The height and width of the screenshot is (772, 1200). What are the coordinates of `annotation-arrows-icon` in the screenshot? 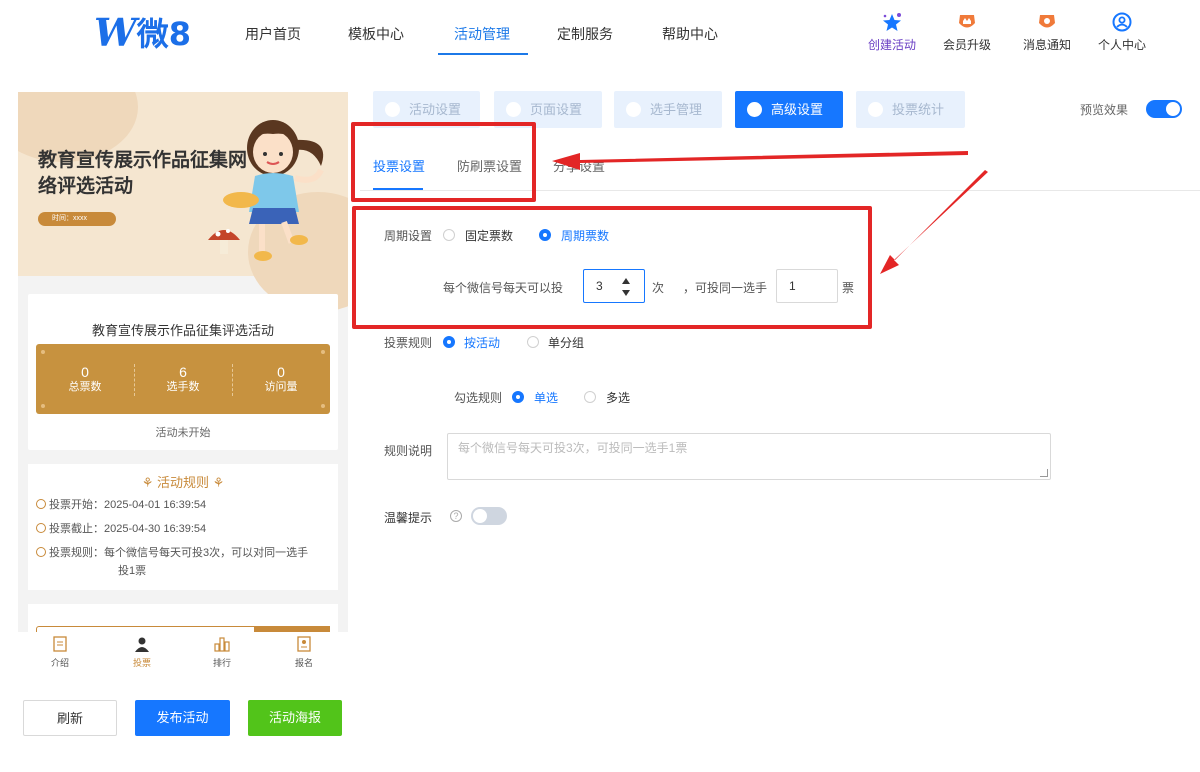 It's located at (770, 212).